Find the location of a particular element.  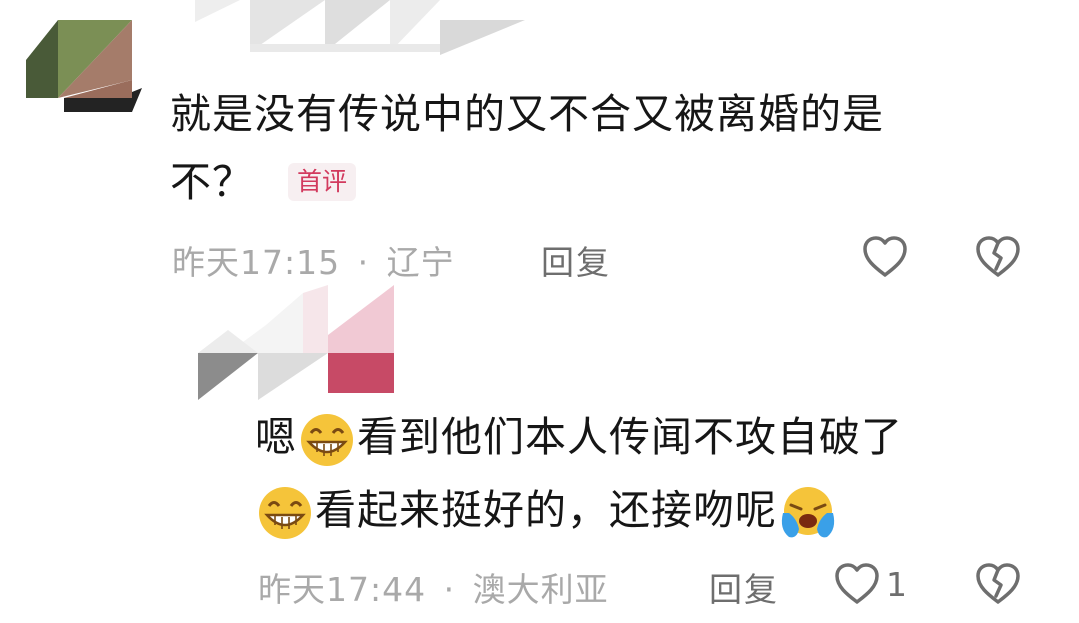

comment-location: 澳大利亚 is located at coordinates (540, 589).